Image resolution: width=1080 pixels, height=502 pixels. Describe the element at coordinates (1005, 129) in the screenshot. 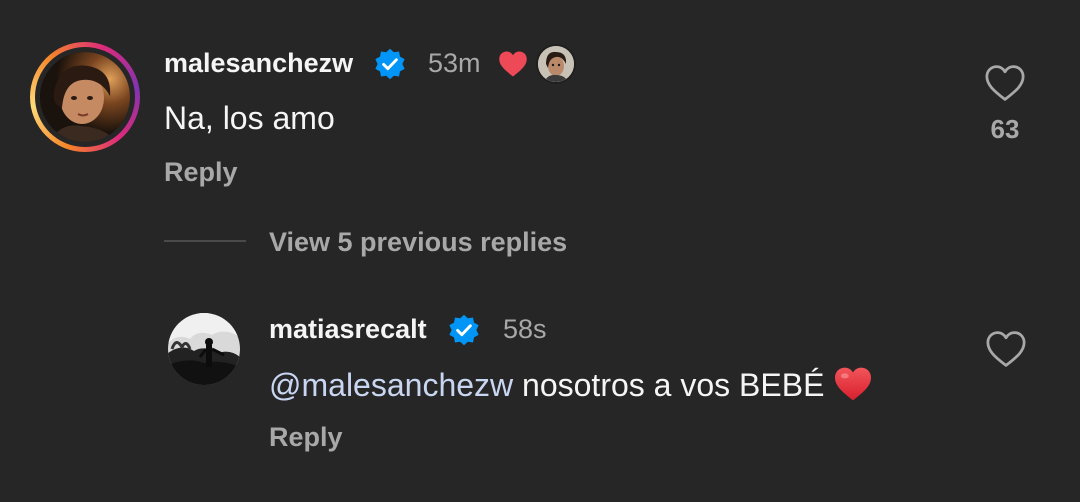

I see `like-count: 63` at that location.